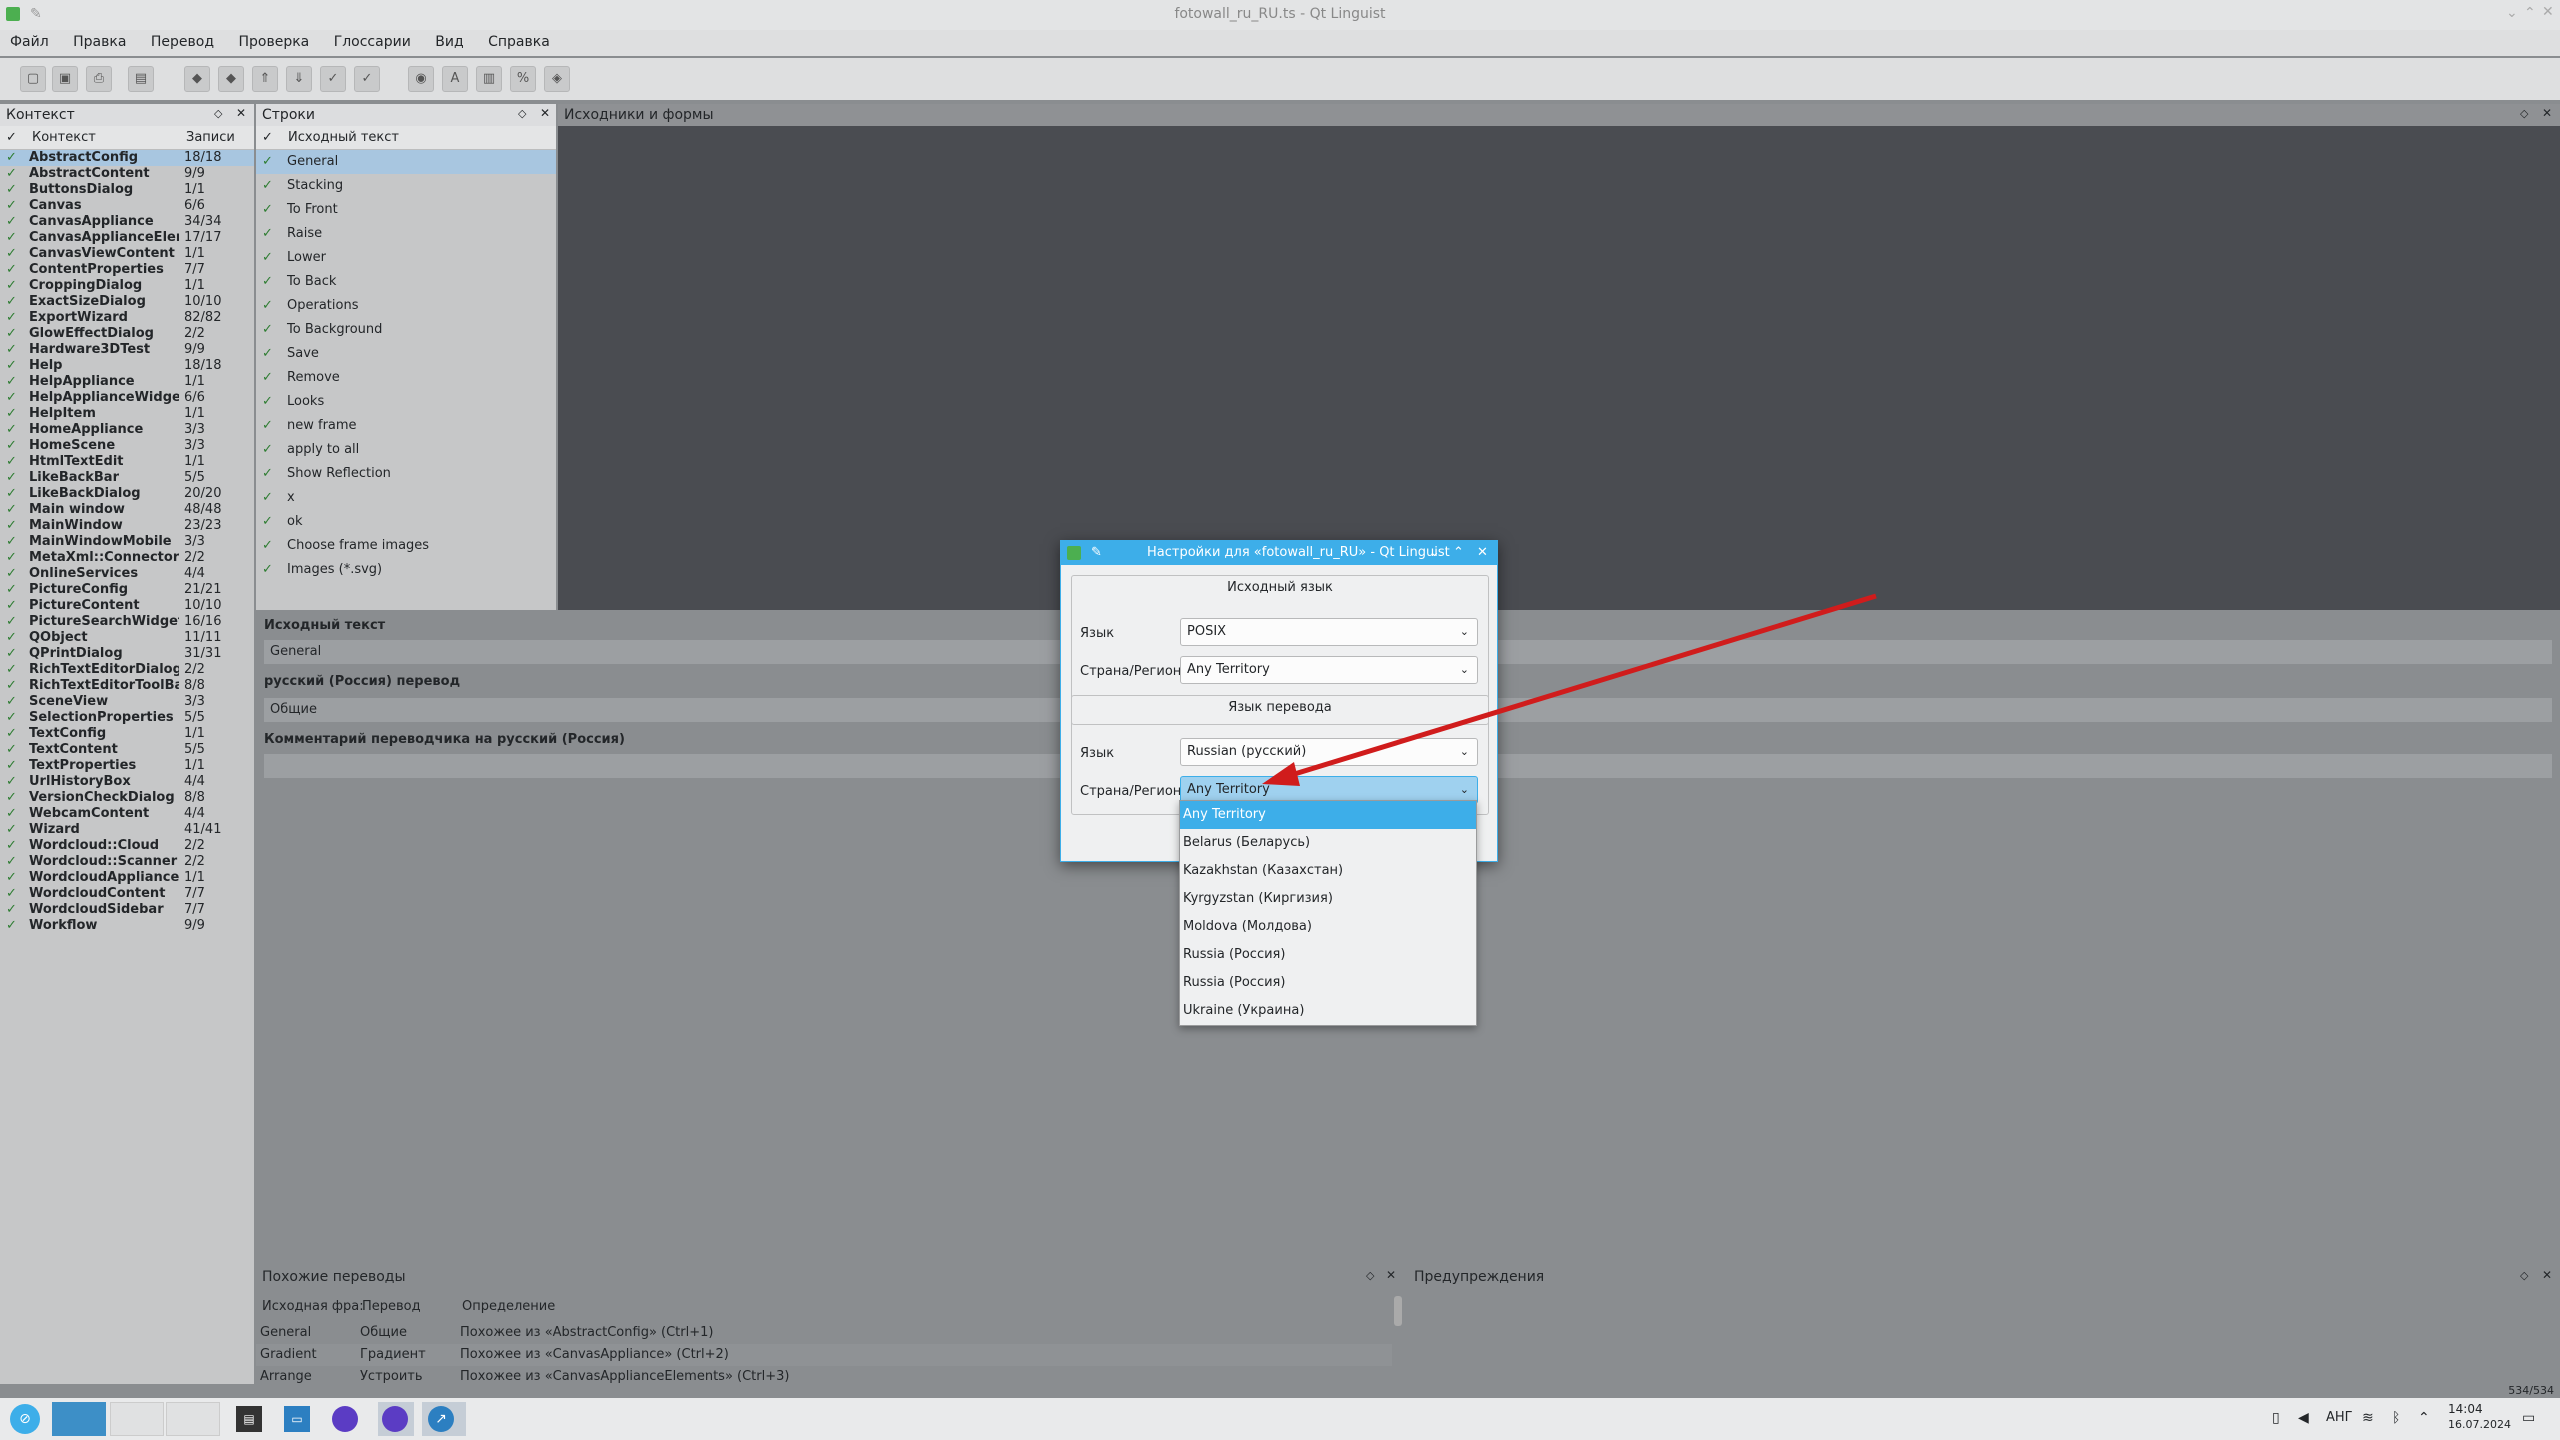 This screenshot has height=1440, width=2560. Describe the element at coordinates (2368, 1418) in the screenshot. I see `wifi-icon: ≋` at that location.